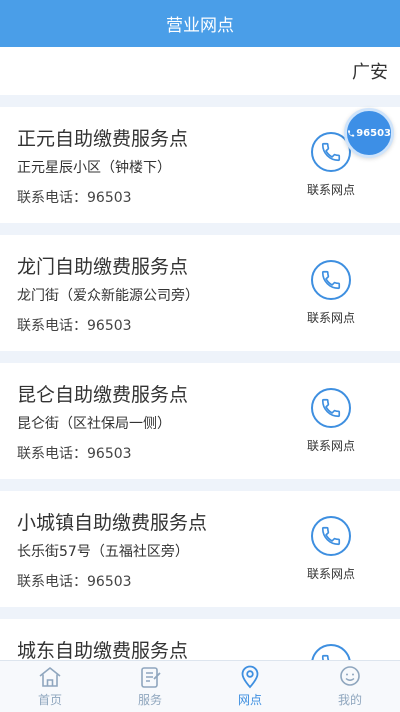 The height and width of the screenshot is (712, 400). I want to click on outlet-name: 昆仑自助缴费服务点, so click(103, 395).